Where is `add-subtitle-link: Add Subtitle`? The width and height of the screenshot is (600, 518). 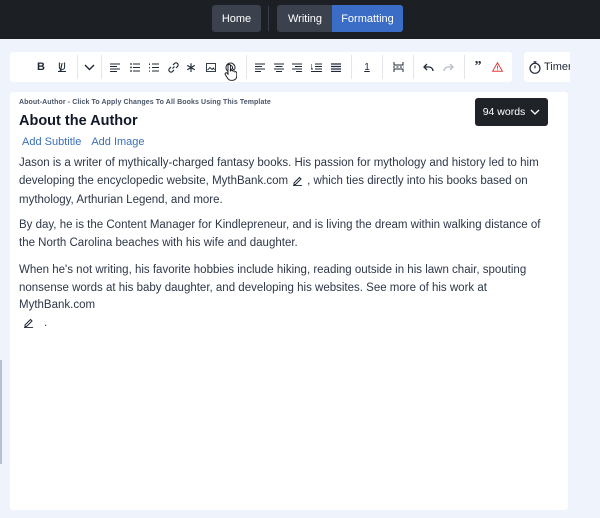
add-subtitle-link: Add Subtitle is located at coordinates (51, 142).